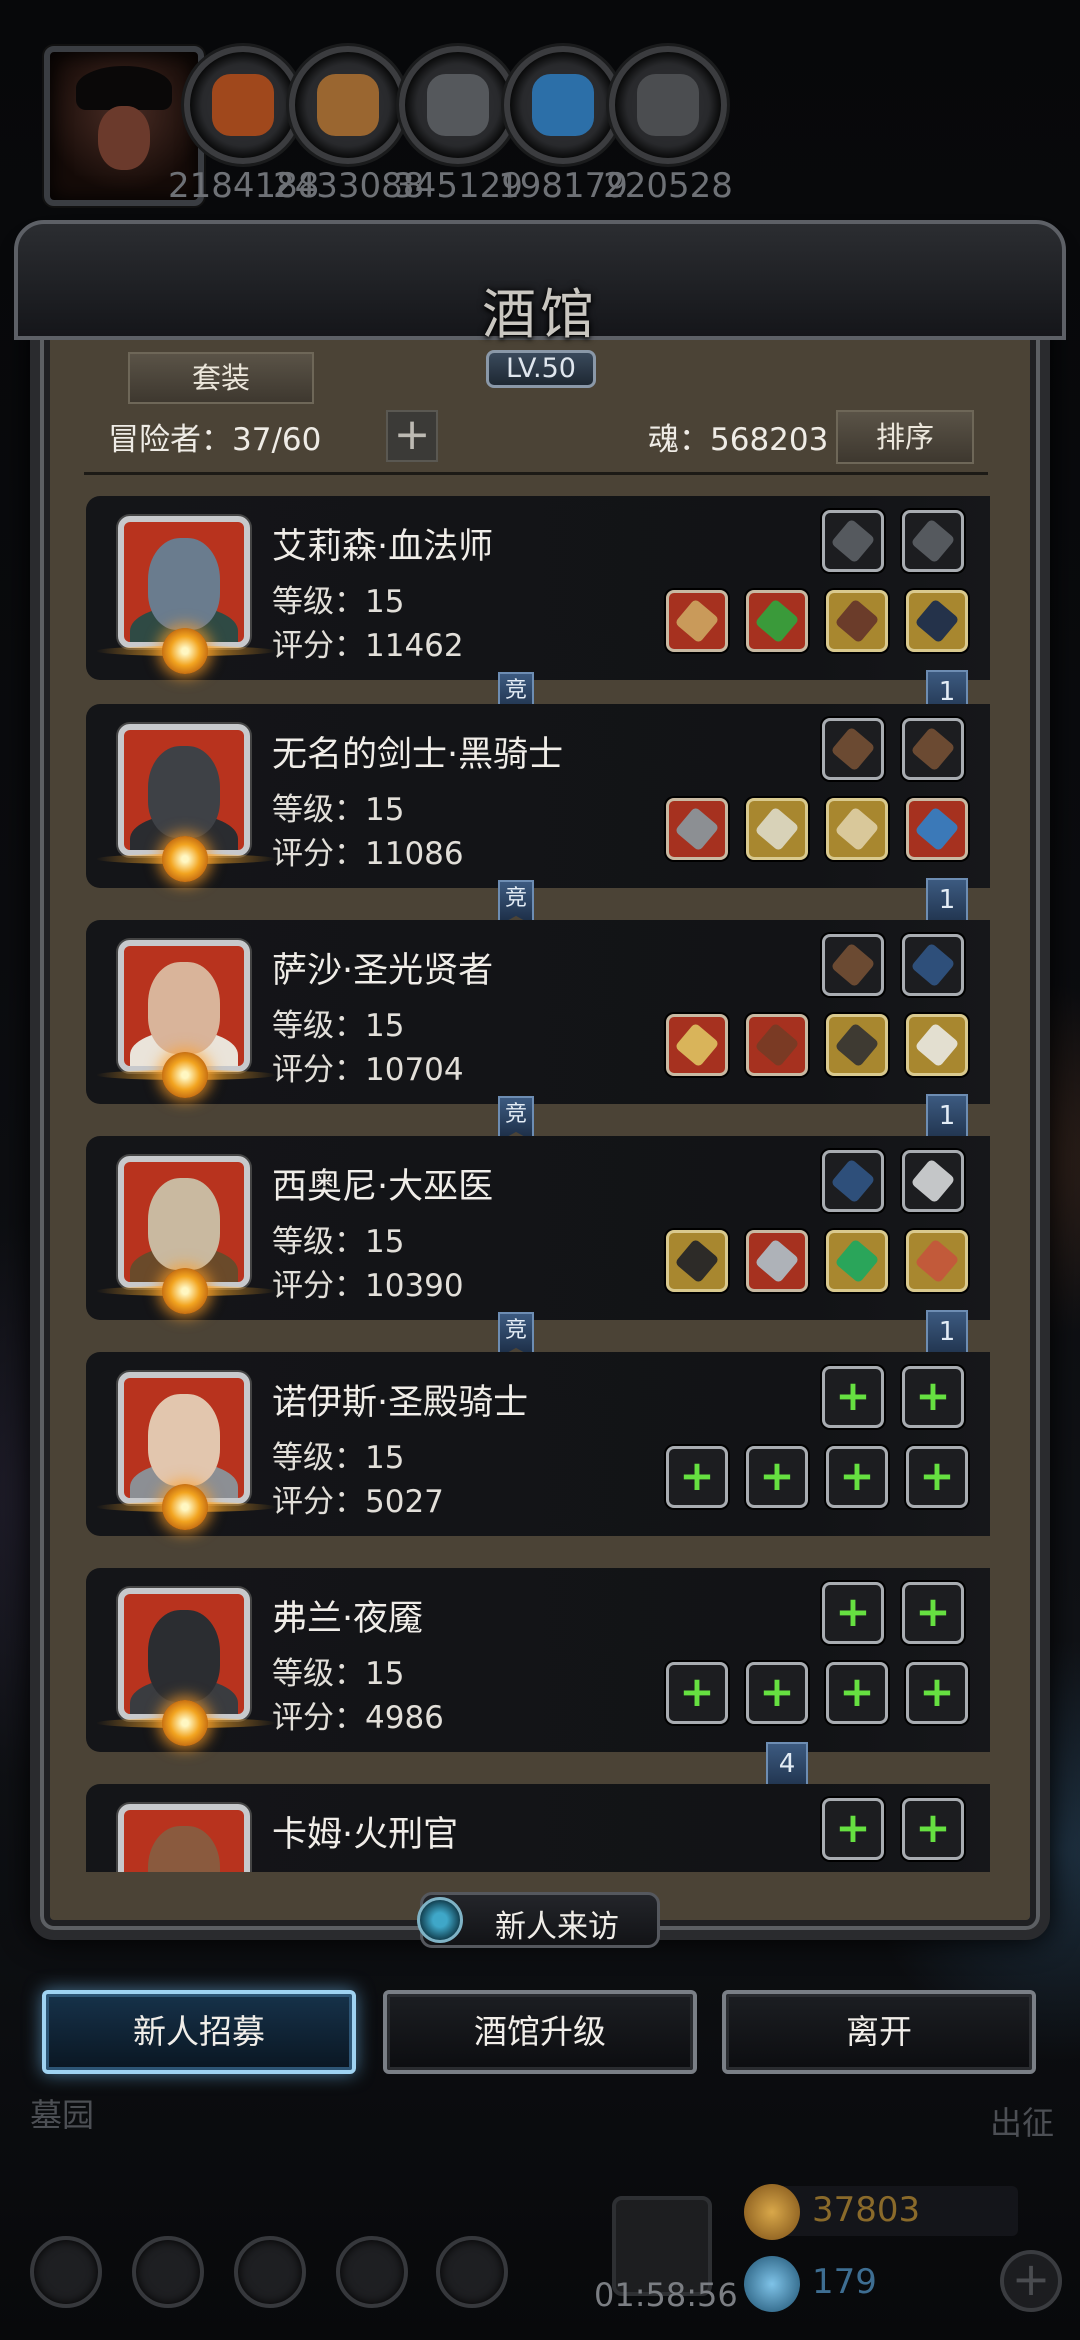 This screenshot has height=2340, width=1080. Describe the element at coordinates (540, 314) in the screenshot. I see `panel-title: 酒馆` at that location.